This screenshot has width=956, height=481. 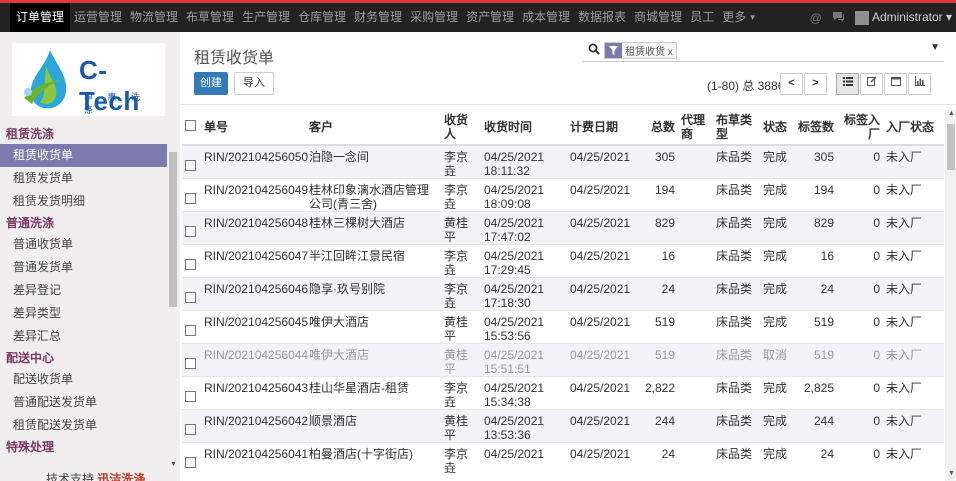 I want to click on company-logo: C-Tech 卓 惠 洗 涤, so click(x=88, y=79).